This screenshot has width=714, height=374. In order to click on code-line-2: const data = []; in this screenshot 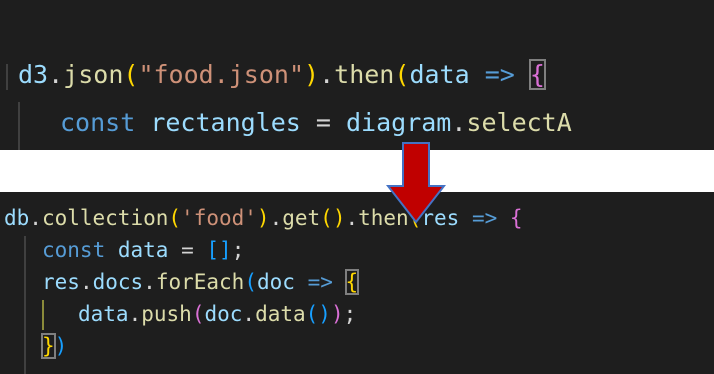, I will do `click(143, 250)`.